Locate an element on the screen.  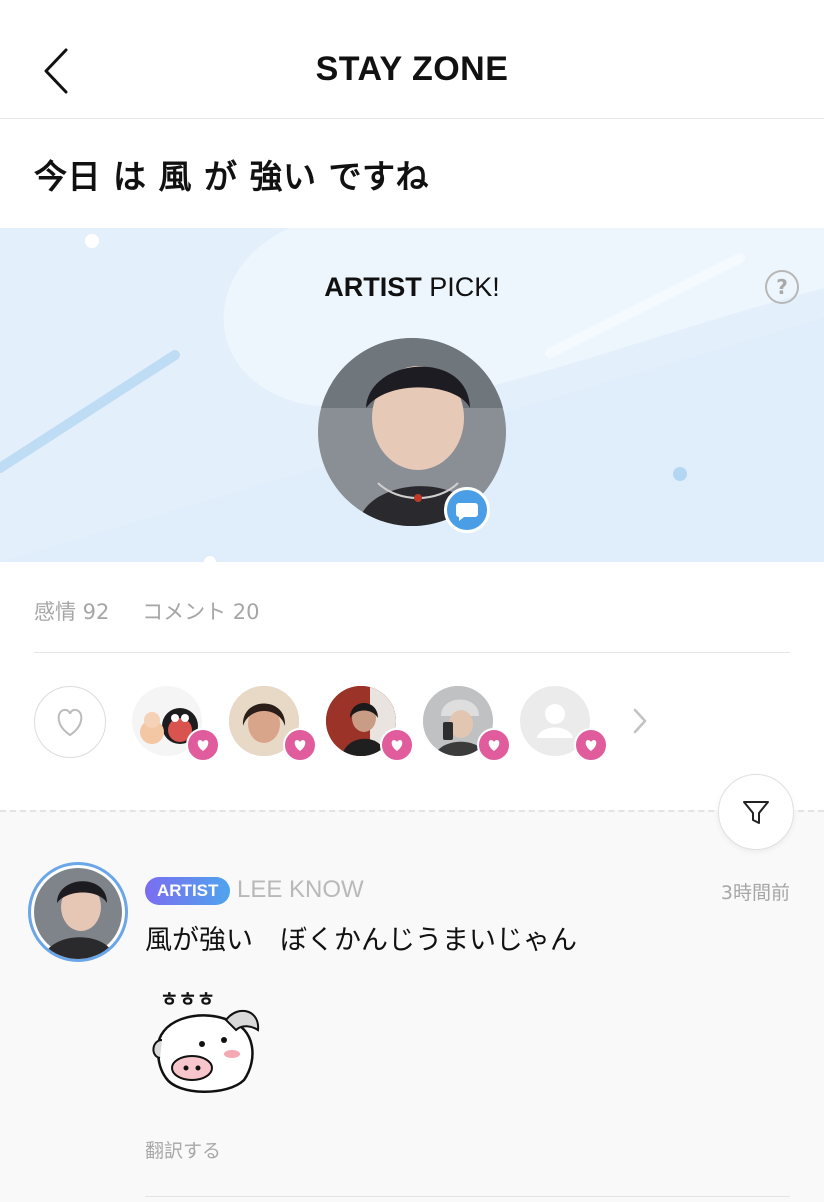
like-button is located at coordinates (70, 722).